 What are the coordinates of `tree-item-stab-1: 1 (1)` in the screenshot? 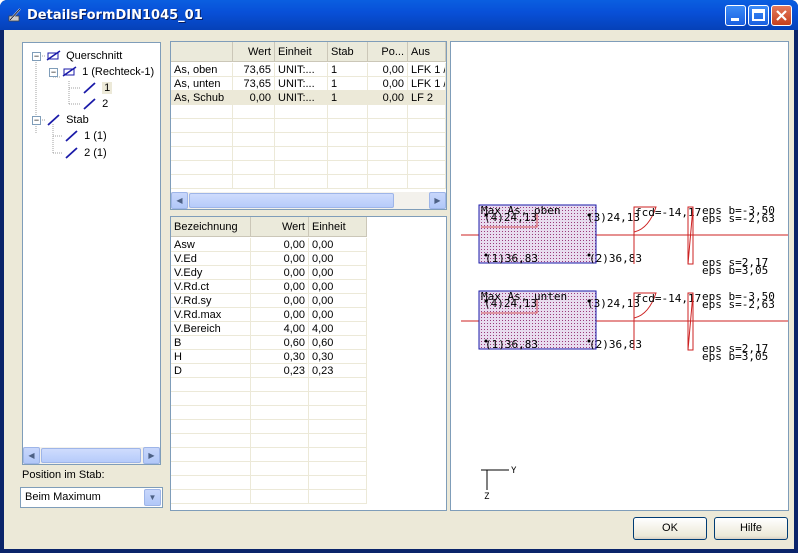 It's located at (85, 136).